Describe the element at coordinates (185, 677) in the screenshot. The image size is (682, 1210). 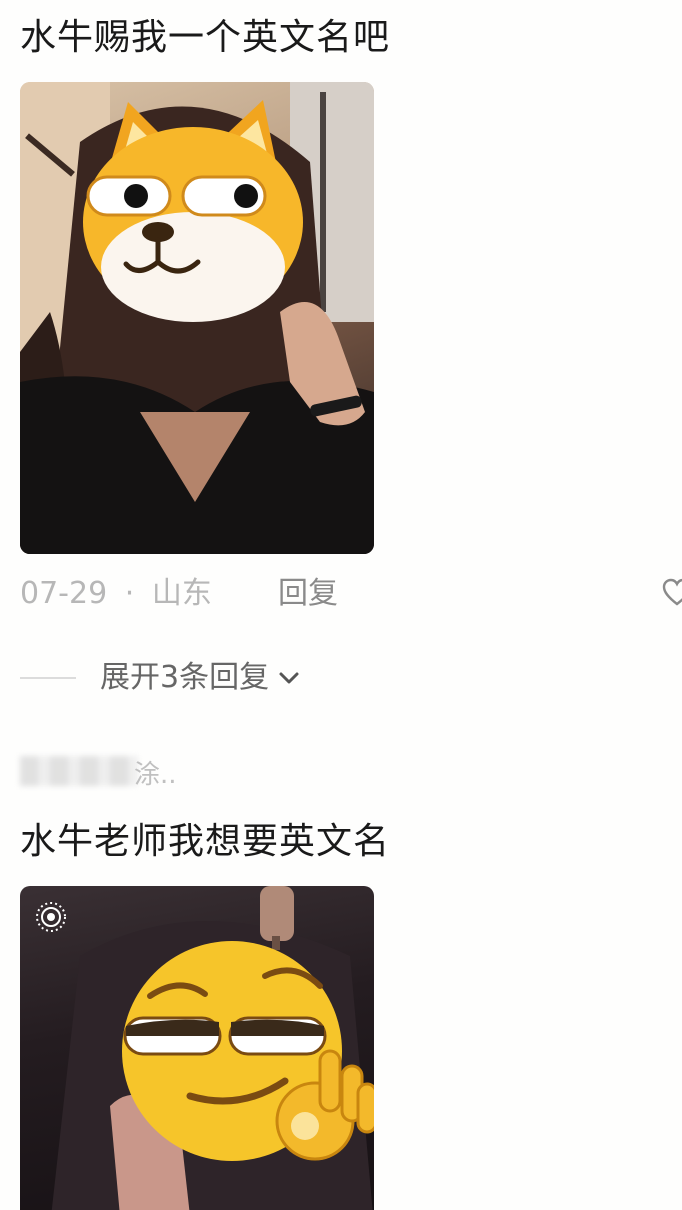
I see `expand-replies-label: 展开3条回复` at that location.